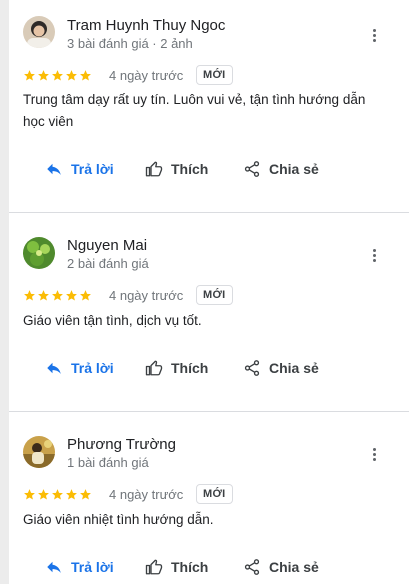  I want to click on reviewer-name: Phương Trường, so click(121, 444).